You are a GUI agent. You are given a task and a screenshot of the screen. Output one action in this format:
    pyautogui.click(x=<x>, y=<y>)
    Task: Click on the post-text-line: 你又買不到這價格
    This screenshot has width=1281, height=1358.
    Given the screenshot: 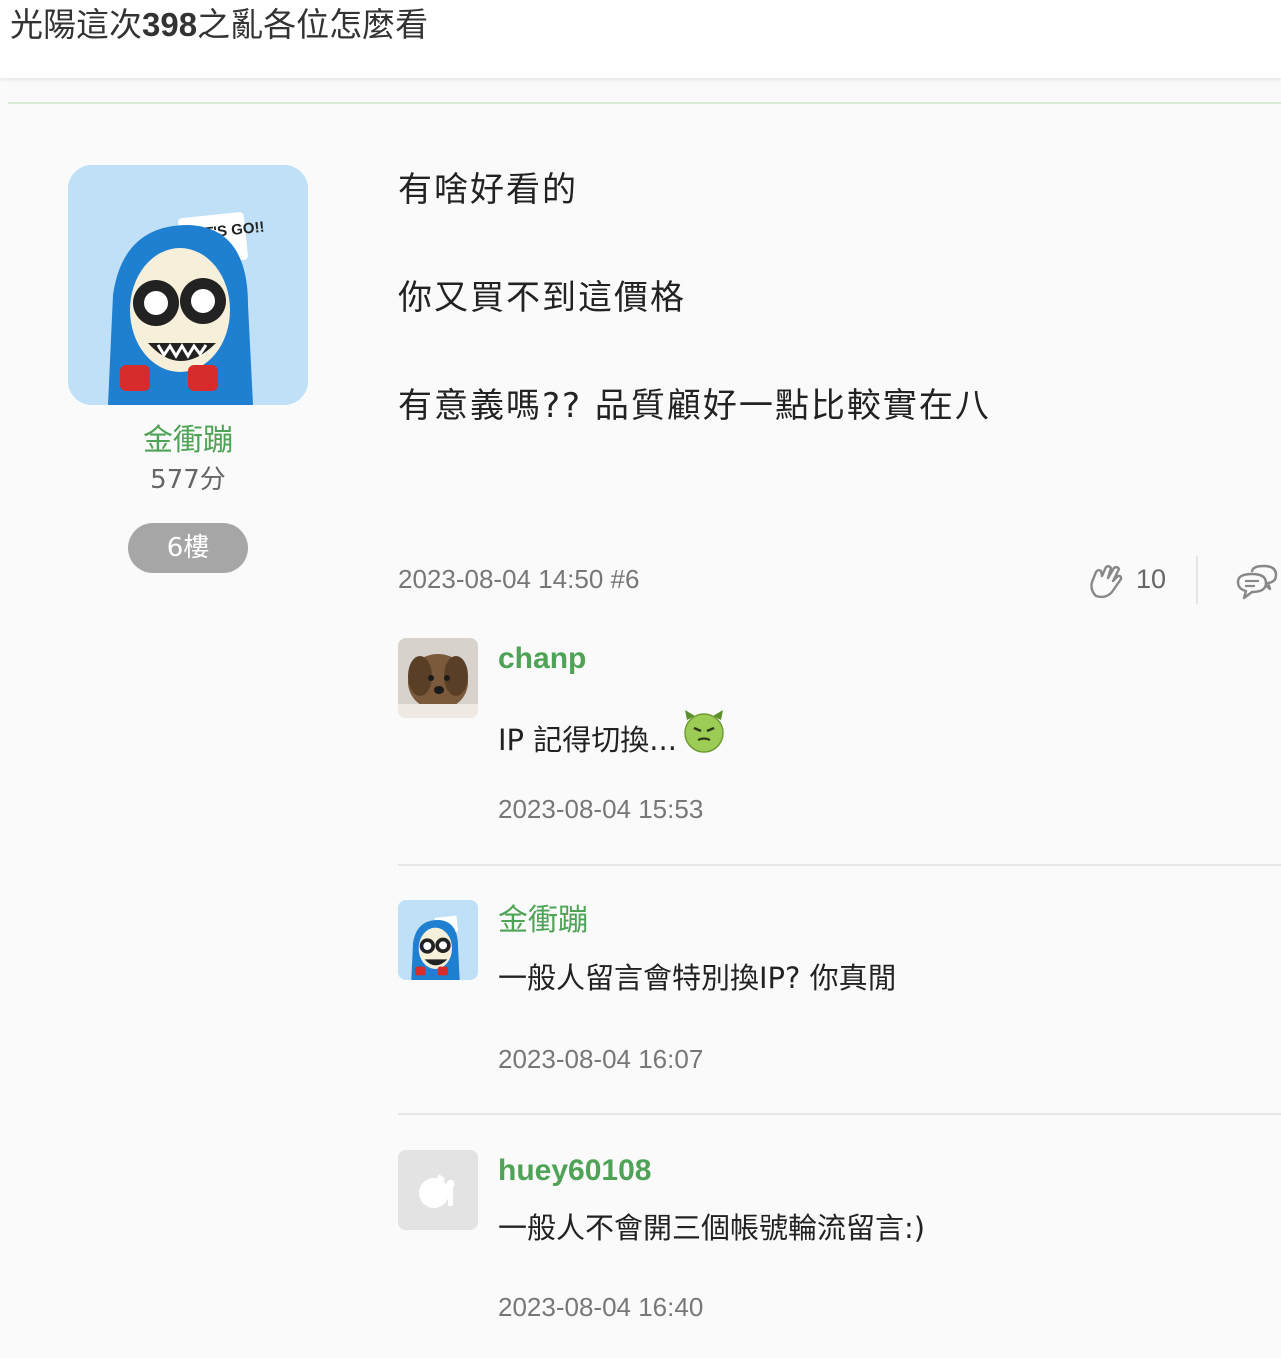 What is the action you would take?
    pyautogui.click(x=542, y=298)
    